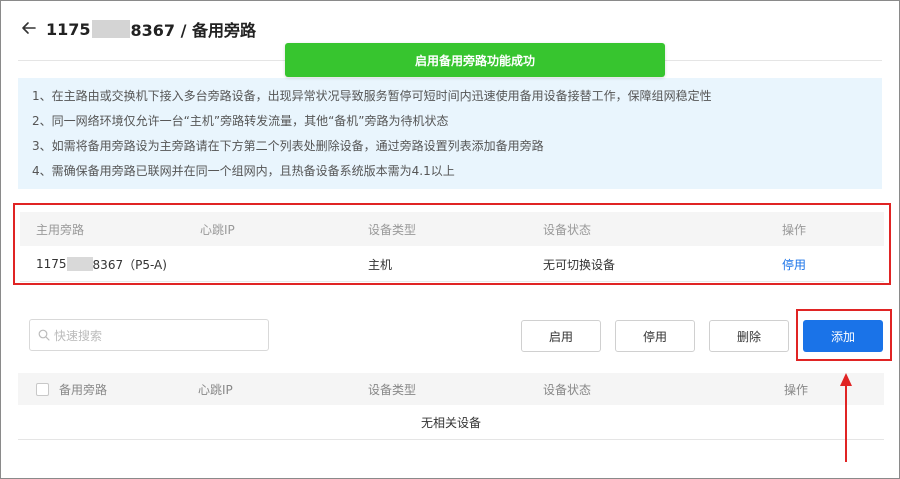 The height and width of the screenshot is (479, 900). What do you see at coordinates (451, 422) in the screenshot?
I see `empty-state: 无相关设备` at bounding box center [451, 422].